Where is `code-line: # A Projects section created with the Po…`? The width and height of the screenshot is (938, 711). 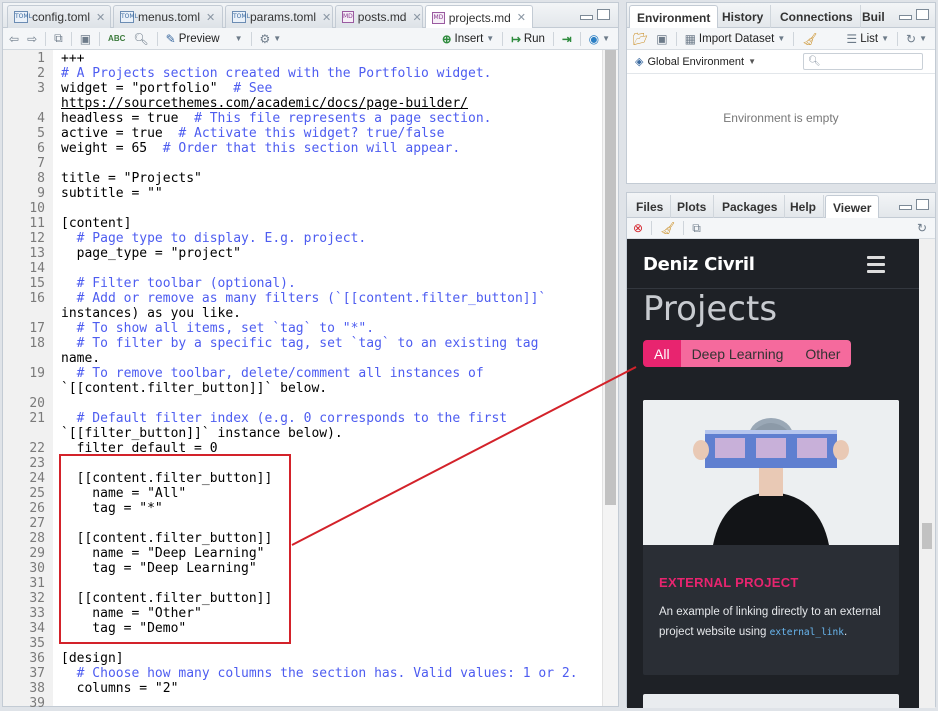 code-line: # A Projects section created with the Po… is located at coordinates (276, 73).